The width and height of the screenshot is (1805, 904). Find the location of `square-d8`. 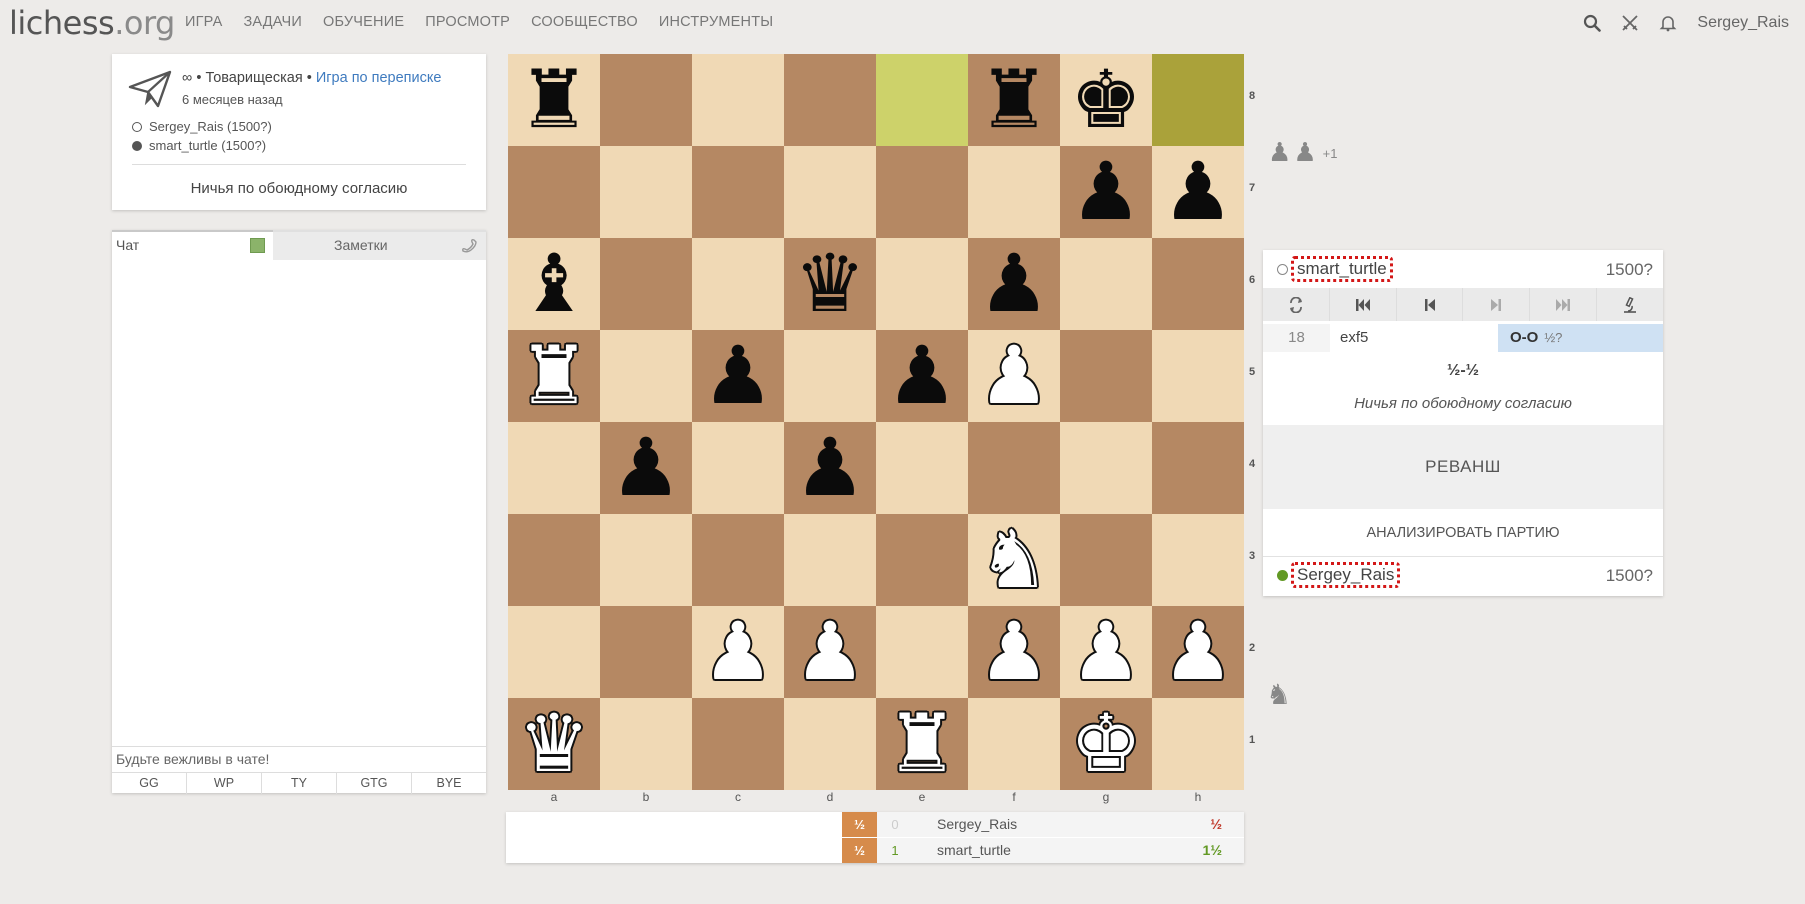

square-d8 is located at coordinates (830, 100).